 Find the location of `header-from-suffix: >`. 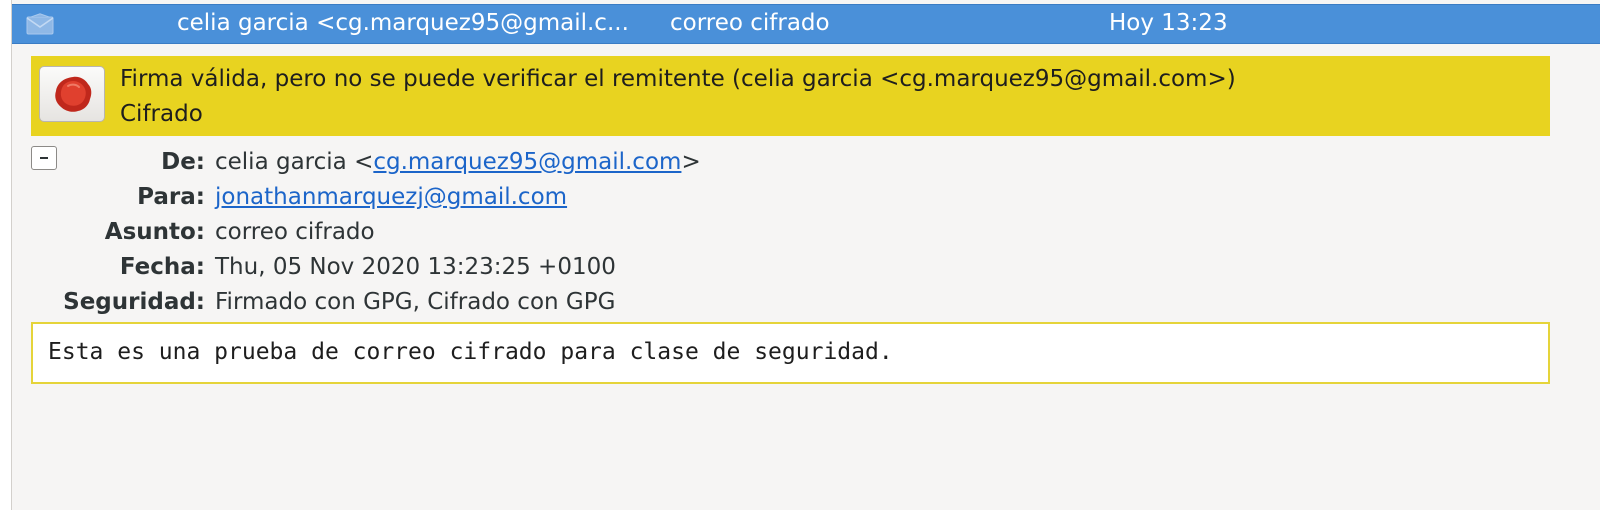

header-from-suffix: > is located at coordinates (691, 162).